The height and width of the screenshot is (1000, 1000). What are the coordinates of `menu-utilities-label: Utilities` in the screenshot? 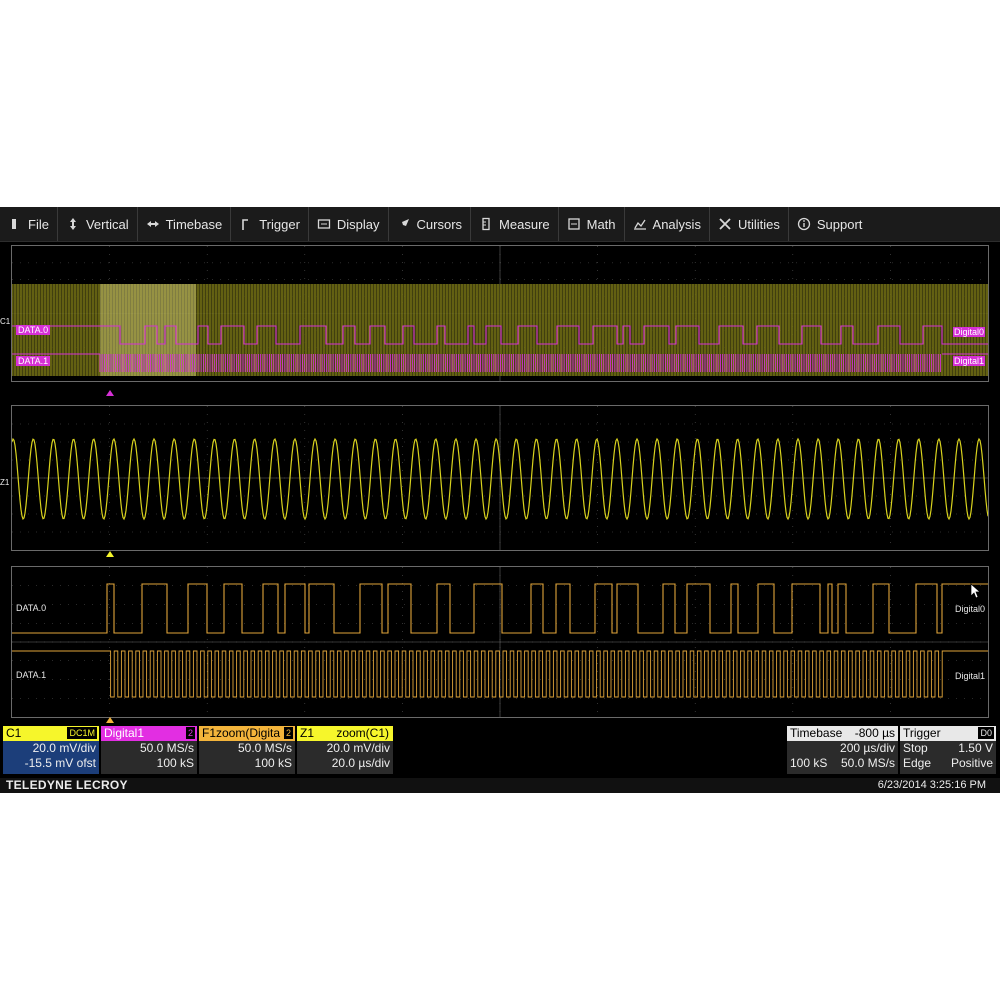 It's located at (758, 224).